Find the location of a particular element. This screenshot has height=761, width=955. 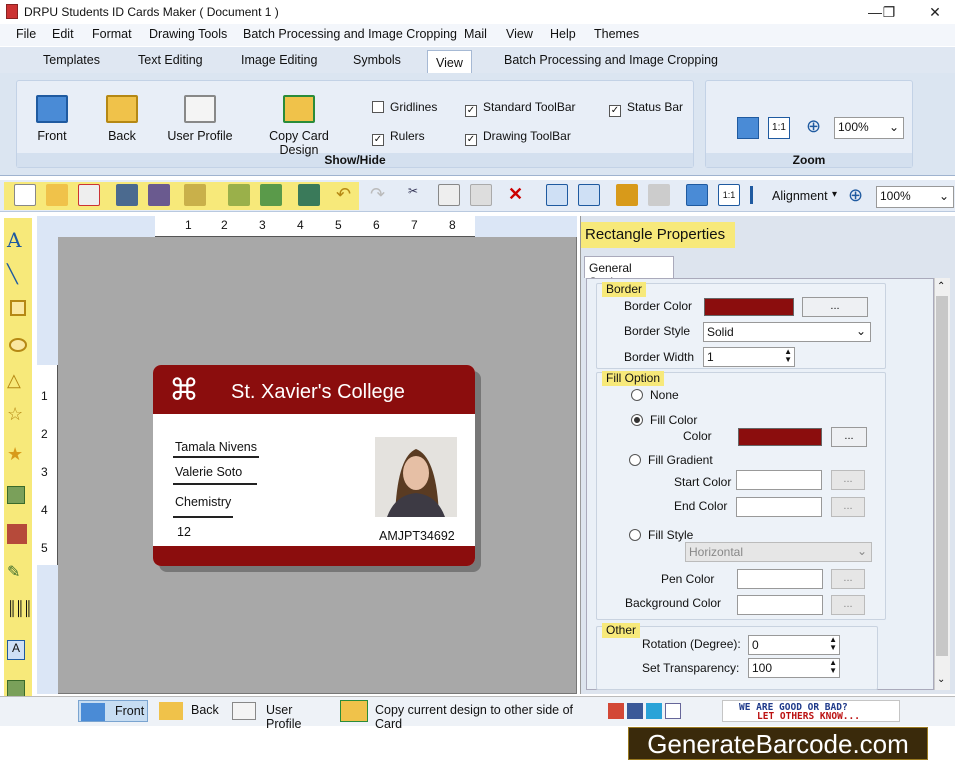

new-icon is located at coordinates (25, 195).